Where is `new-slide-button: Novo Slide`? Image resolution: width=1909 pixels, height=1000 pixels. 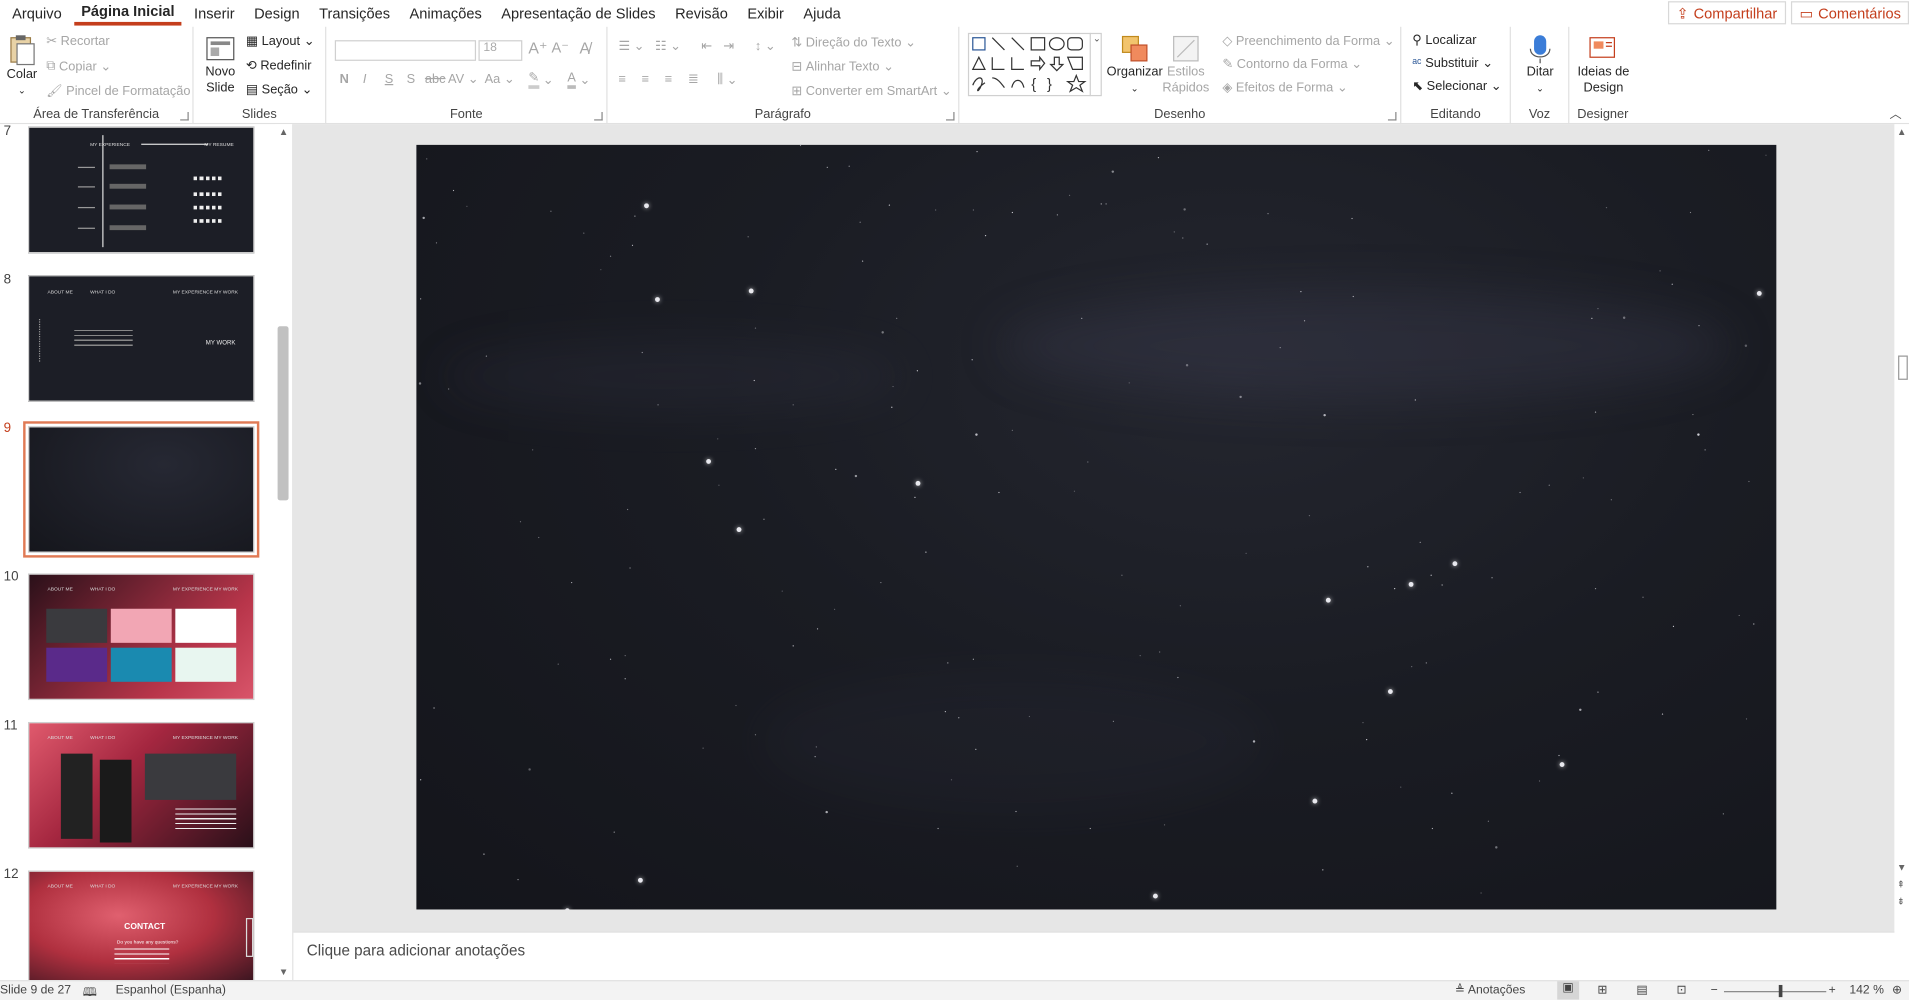
new-slide-button: Novo Slide is located at coordinates (220, 64).